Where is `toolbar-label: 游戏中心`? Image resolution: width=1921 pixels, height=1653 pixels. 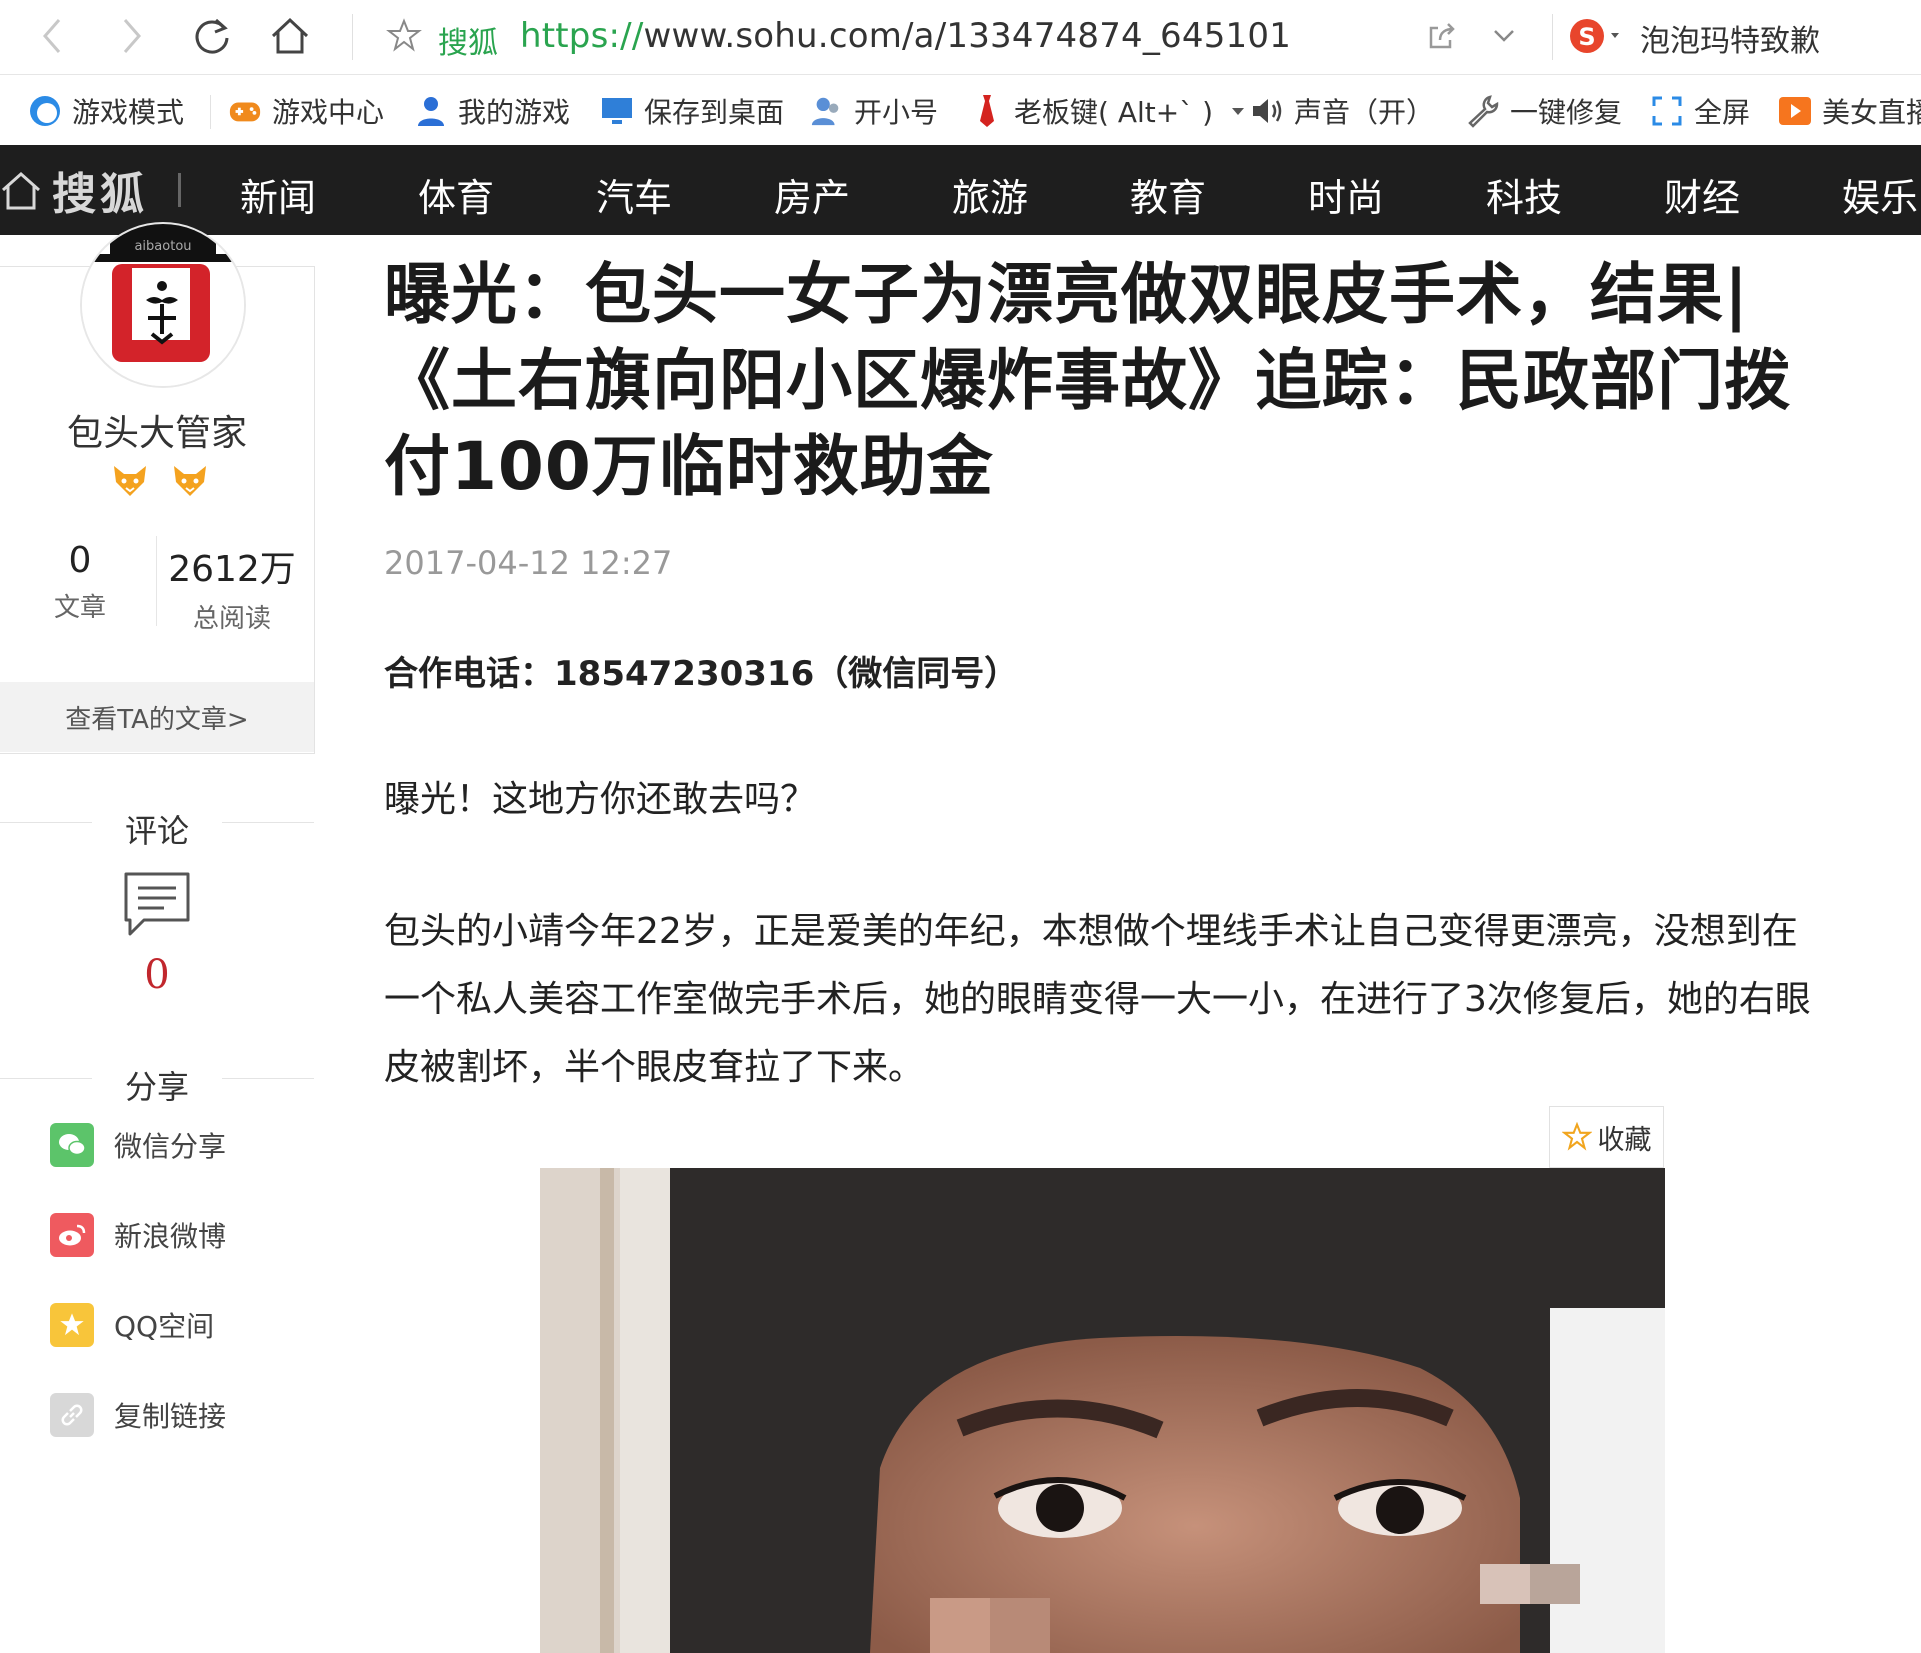
toolbar-label: 游戏中心 is located at coordinates (328, 112).